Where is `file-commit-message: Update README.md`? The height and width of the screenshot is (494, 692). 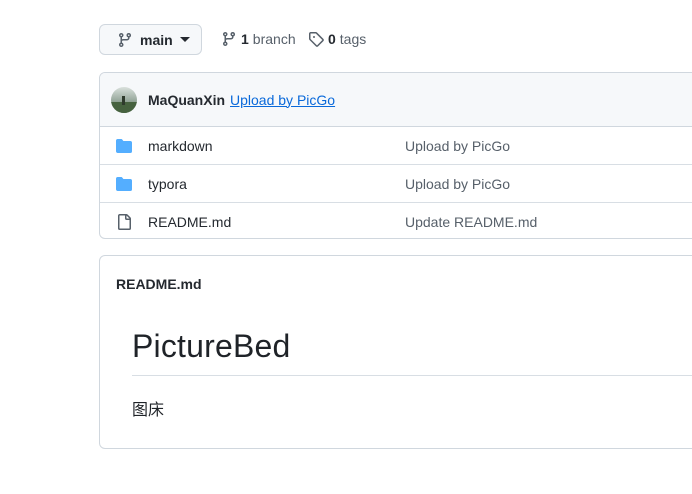
file-commit-message: Update README.md is located at coordinates (471, 222).